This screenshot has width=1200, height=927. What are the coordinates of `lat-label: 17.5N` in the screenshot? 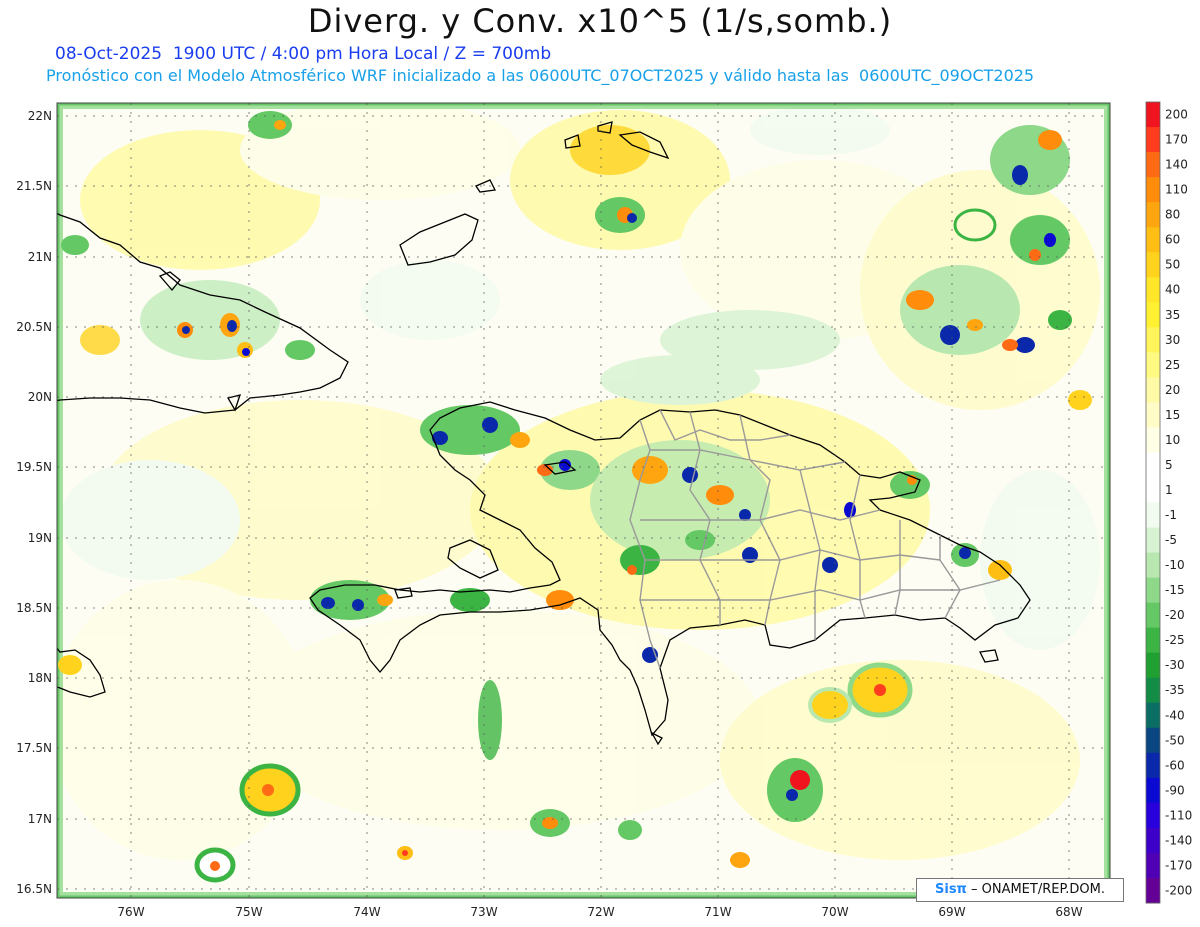 It's located at (34, 748).